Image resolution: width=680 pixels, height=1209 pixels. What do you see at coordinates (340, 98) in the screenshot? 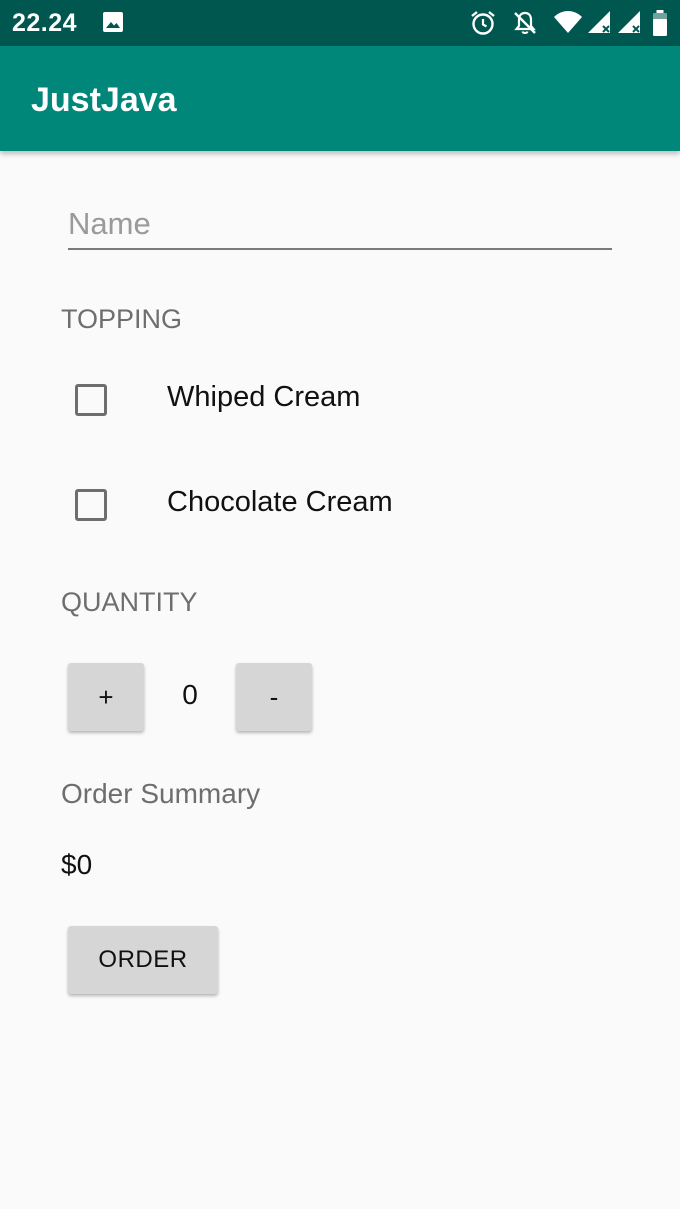
I see `app-bar: JustJava` at bounding box center [340, 98].